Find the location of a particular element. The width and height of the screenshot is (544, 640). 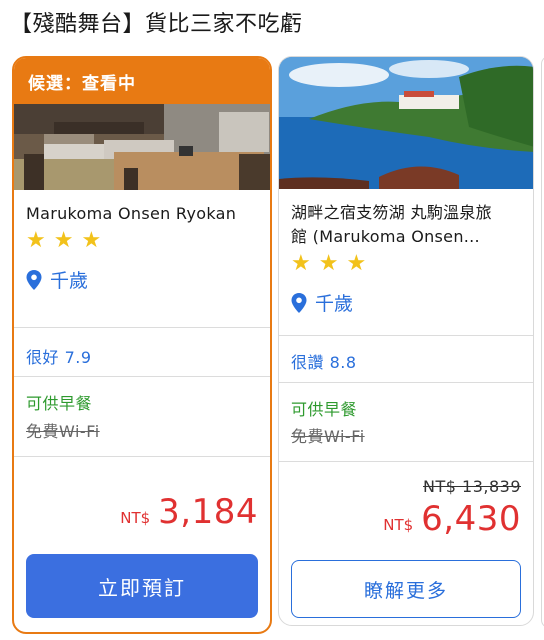

hotel-name-line-1: 湖畔之宿支笏湖 丸駒溫泉旅 is located at coordinates (391, 212).